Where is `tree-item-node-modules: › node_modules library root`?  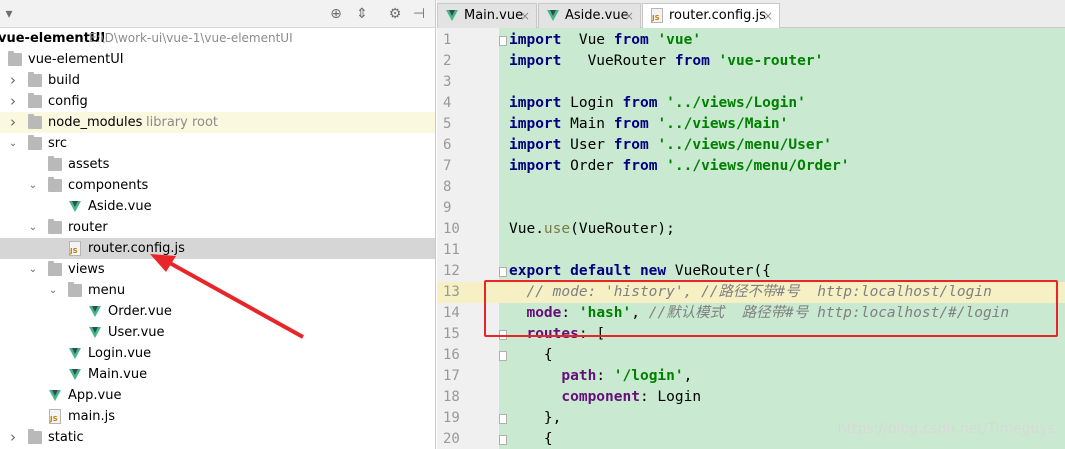
tree-item-node-modules: › node_modules library root is located at coordinates (217, 122).